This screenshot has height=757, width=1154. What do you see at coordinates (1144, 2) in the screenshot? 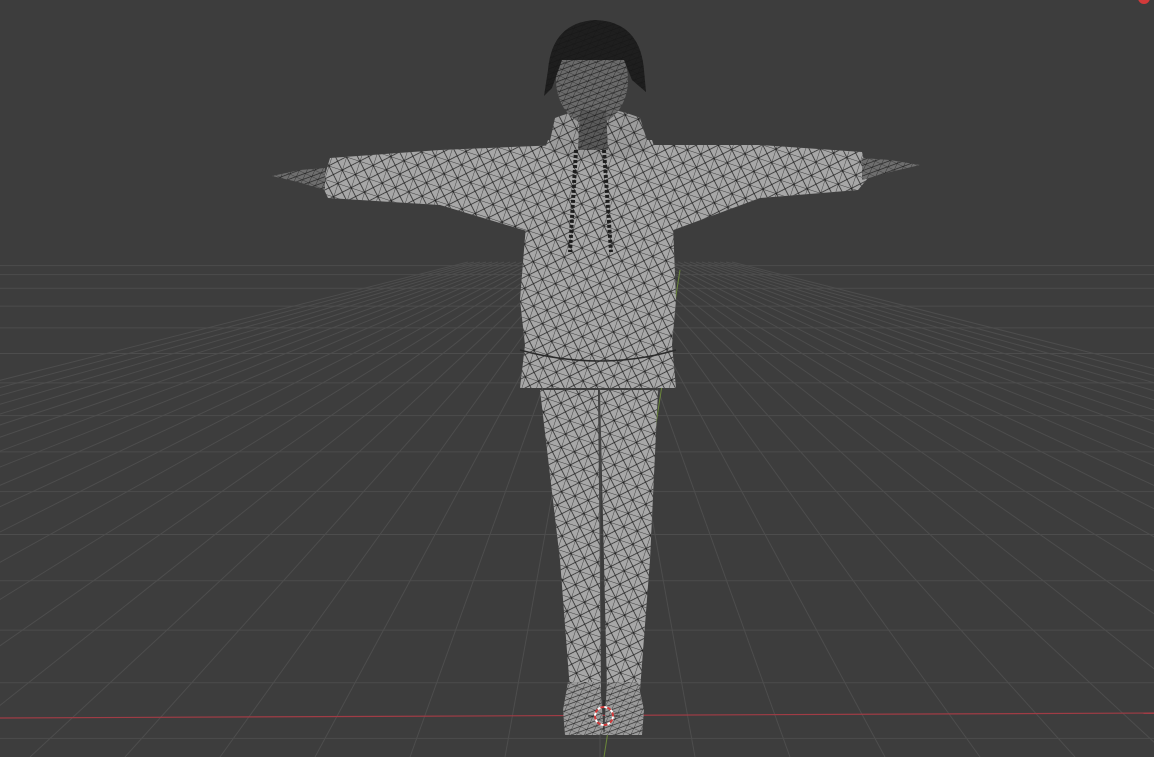
I see `corner-indicator-icon` at bounding box center [1144, 2].